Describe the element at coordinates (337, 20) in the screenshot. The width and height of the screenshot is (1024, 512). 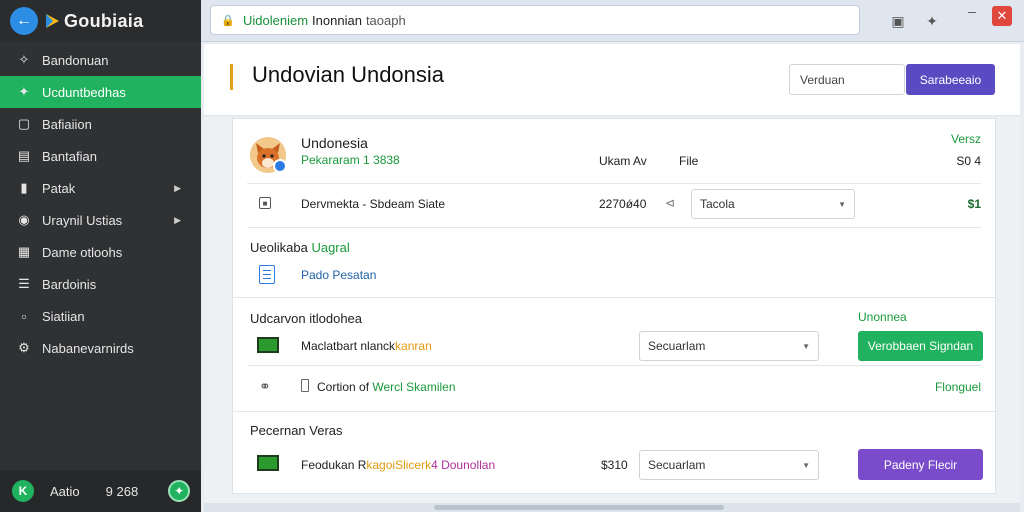
I see `url-segment-dark: Inonnian` at that location.